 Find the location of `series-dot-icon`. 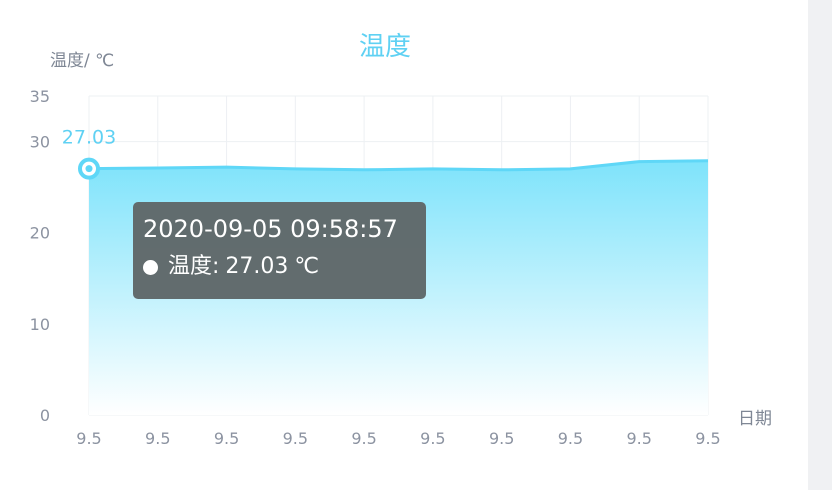

series-dot-icon is located at coordinates (150, 267).